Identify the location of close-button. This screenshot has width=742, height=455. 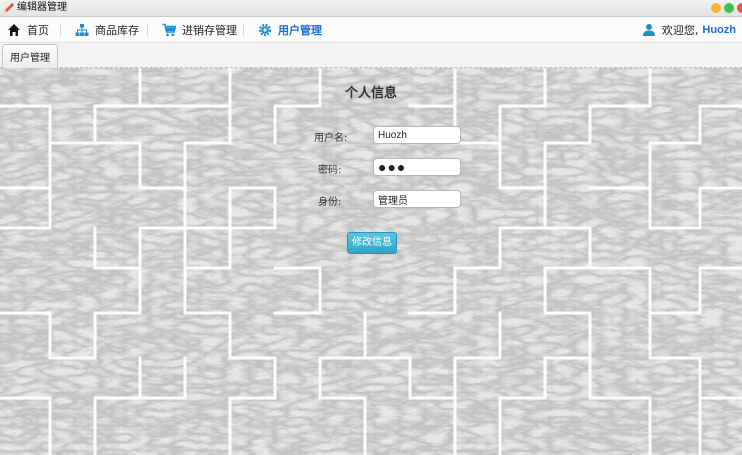
(739, 8).